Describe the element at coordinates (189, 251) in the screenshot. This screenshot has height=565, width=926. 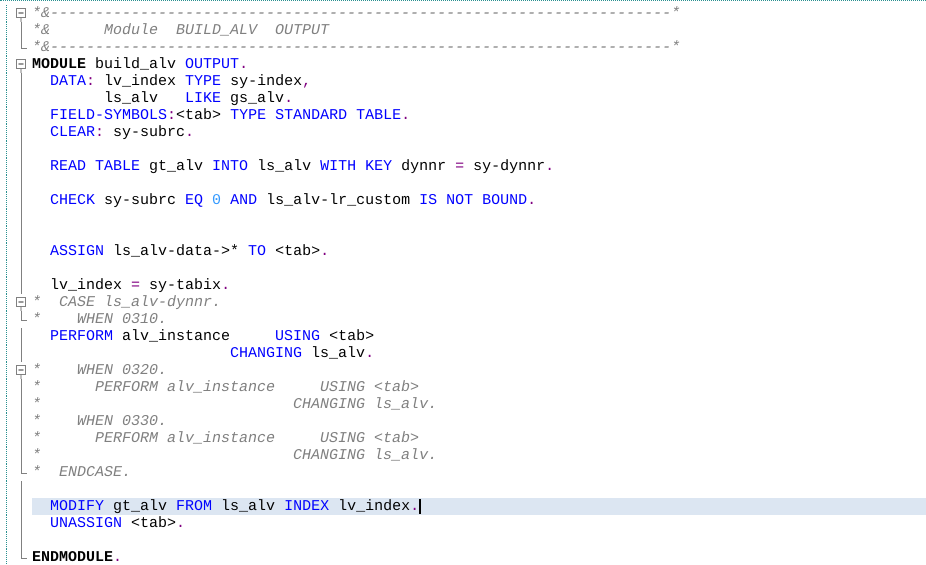
I see `code-line: ASSIGN ls_alv-data->* TO <tab>.` at that location.